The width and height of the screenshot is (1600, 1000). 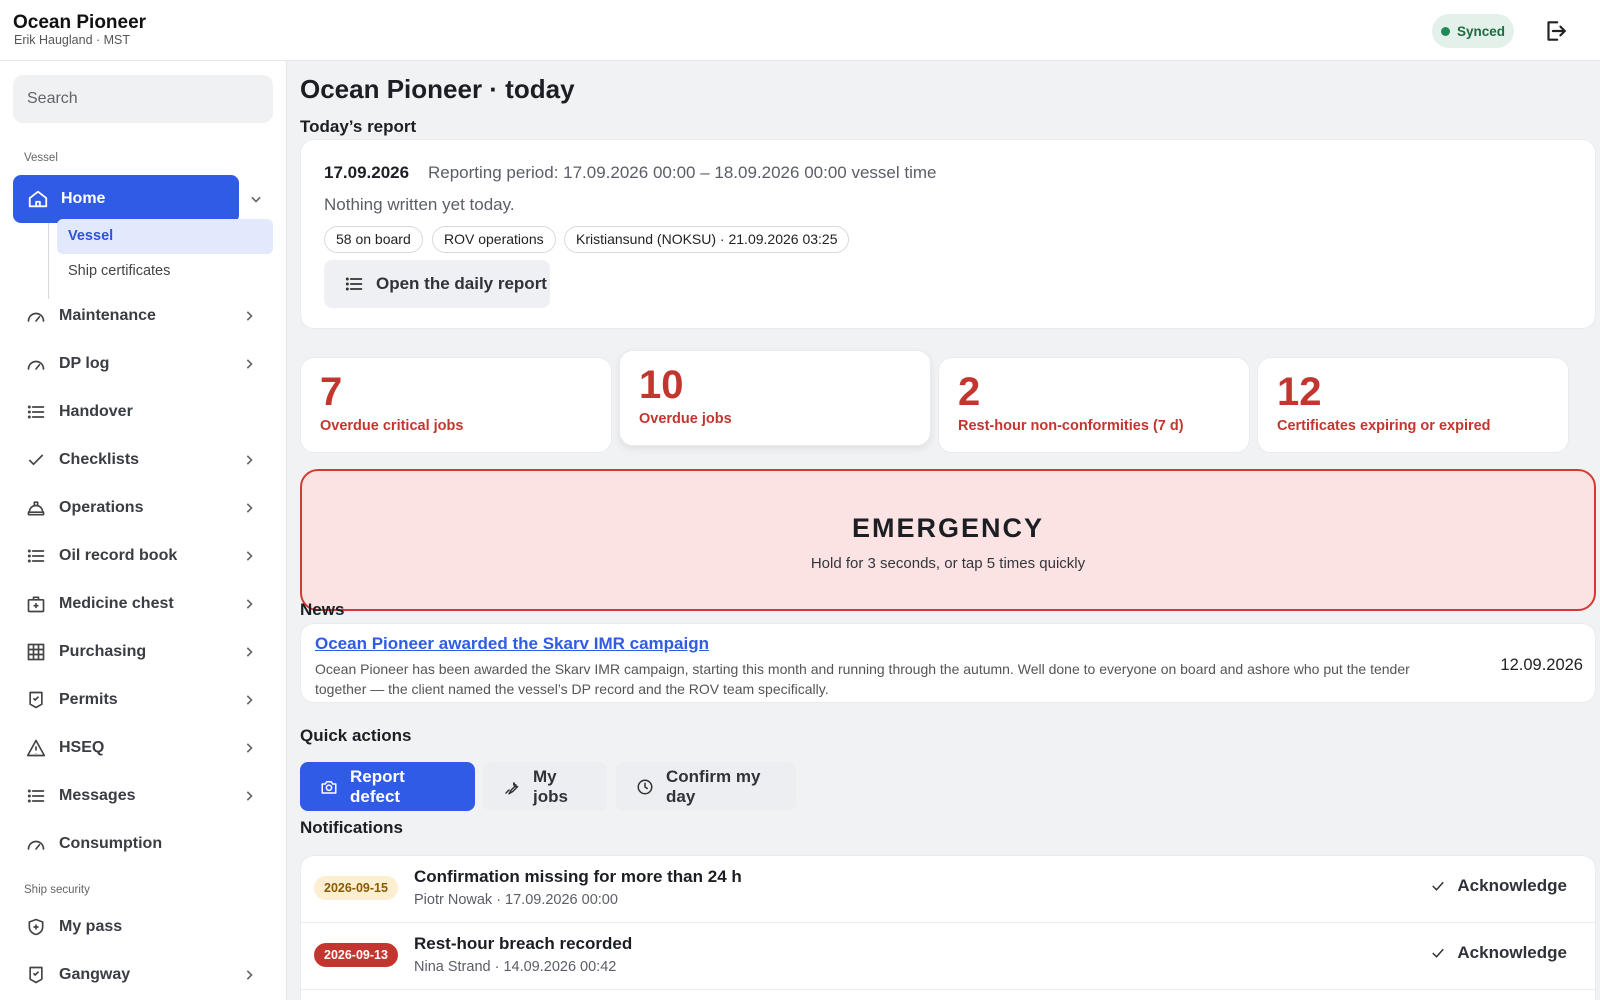 I want to click on sidebar-item-home: Home, so click(x=126, y=199).